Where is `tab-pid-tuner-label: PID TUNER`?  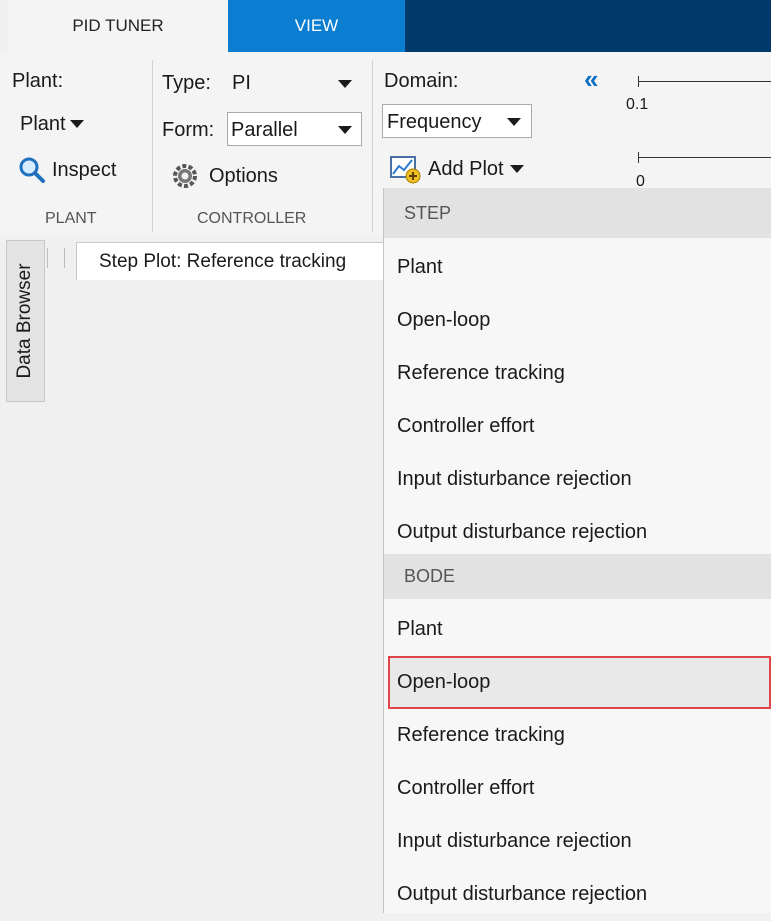
tab-pid-tuner-label: PID TUNER is located at coordinates (118, 25).